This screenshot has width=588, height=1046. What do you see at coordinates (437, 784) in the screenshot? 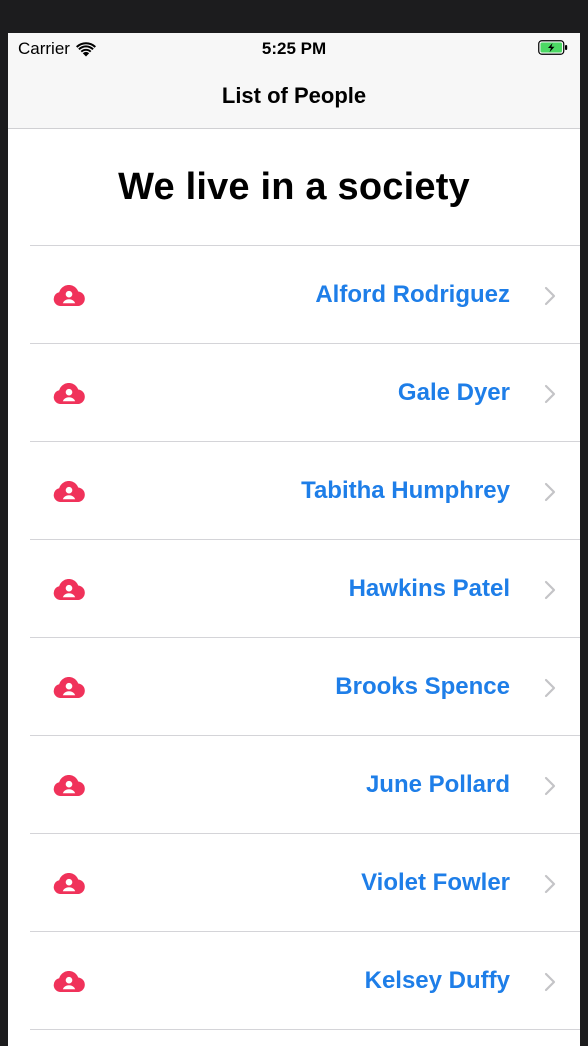
I see `person-name: June Pollard` at bounding box center [437, 784].